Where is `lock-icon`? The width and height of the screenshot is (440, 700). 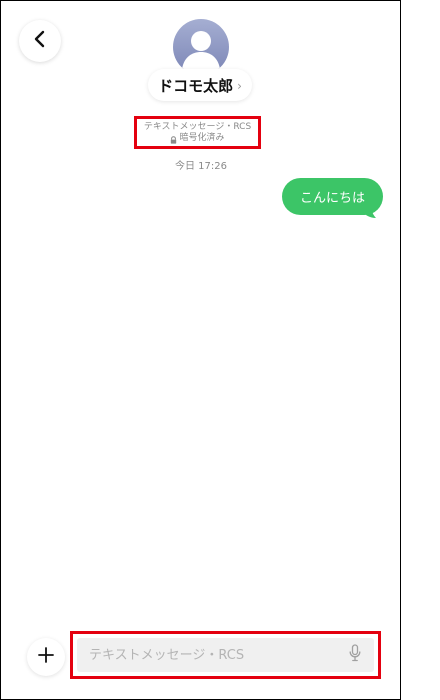 lock-icon is located at coordinates (173, 138).